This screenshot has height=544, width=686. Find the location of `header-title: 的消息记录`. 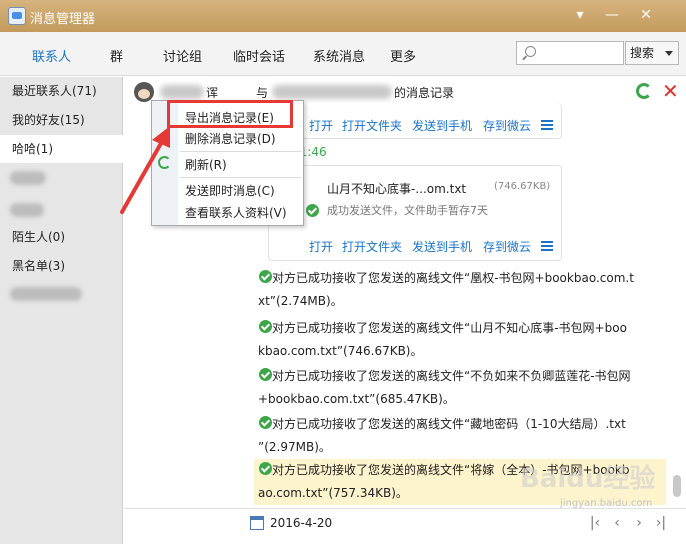

header-title: 的消息记录 is located at coordinates (424, 93).